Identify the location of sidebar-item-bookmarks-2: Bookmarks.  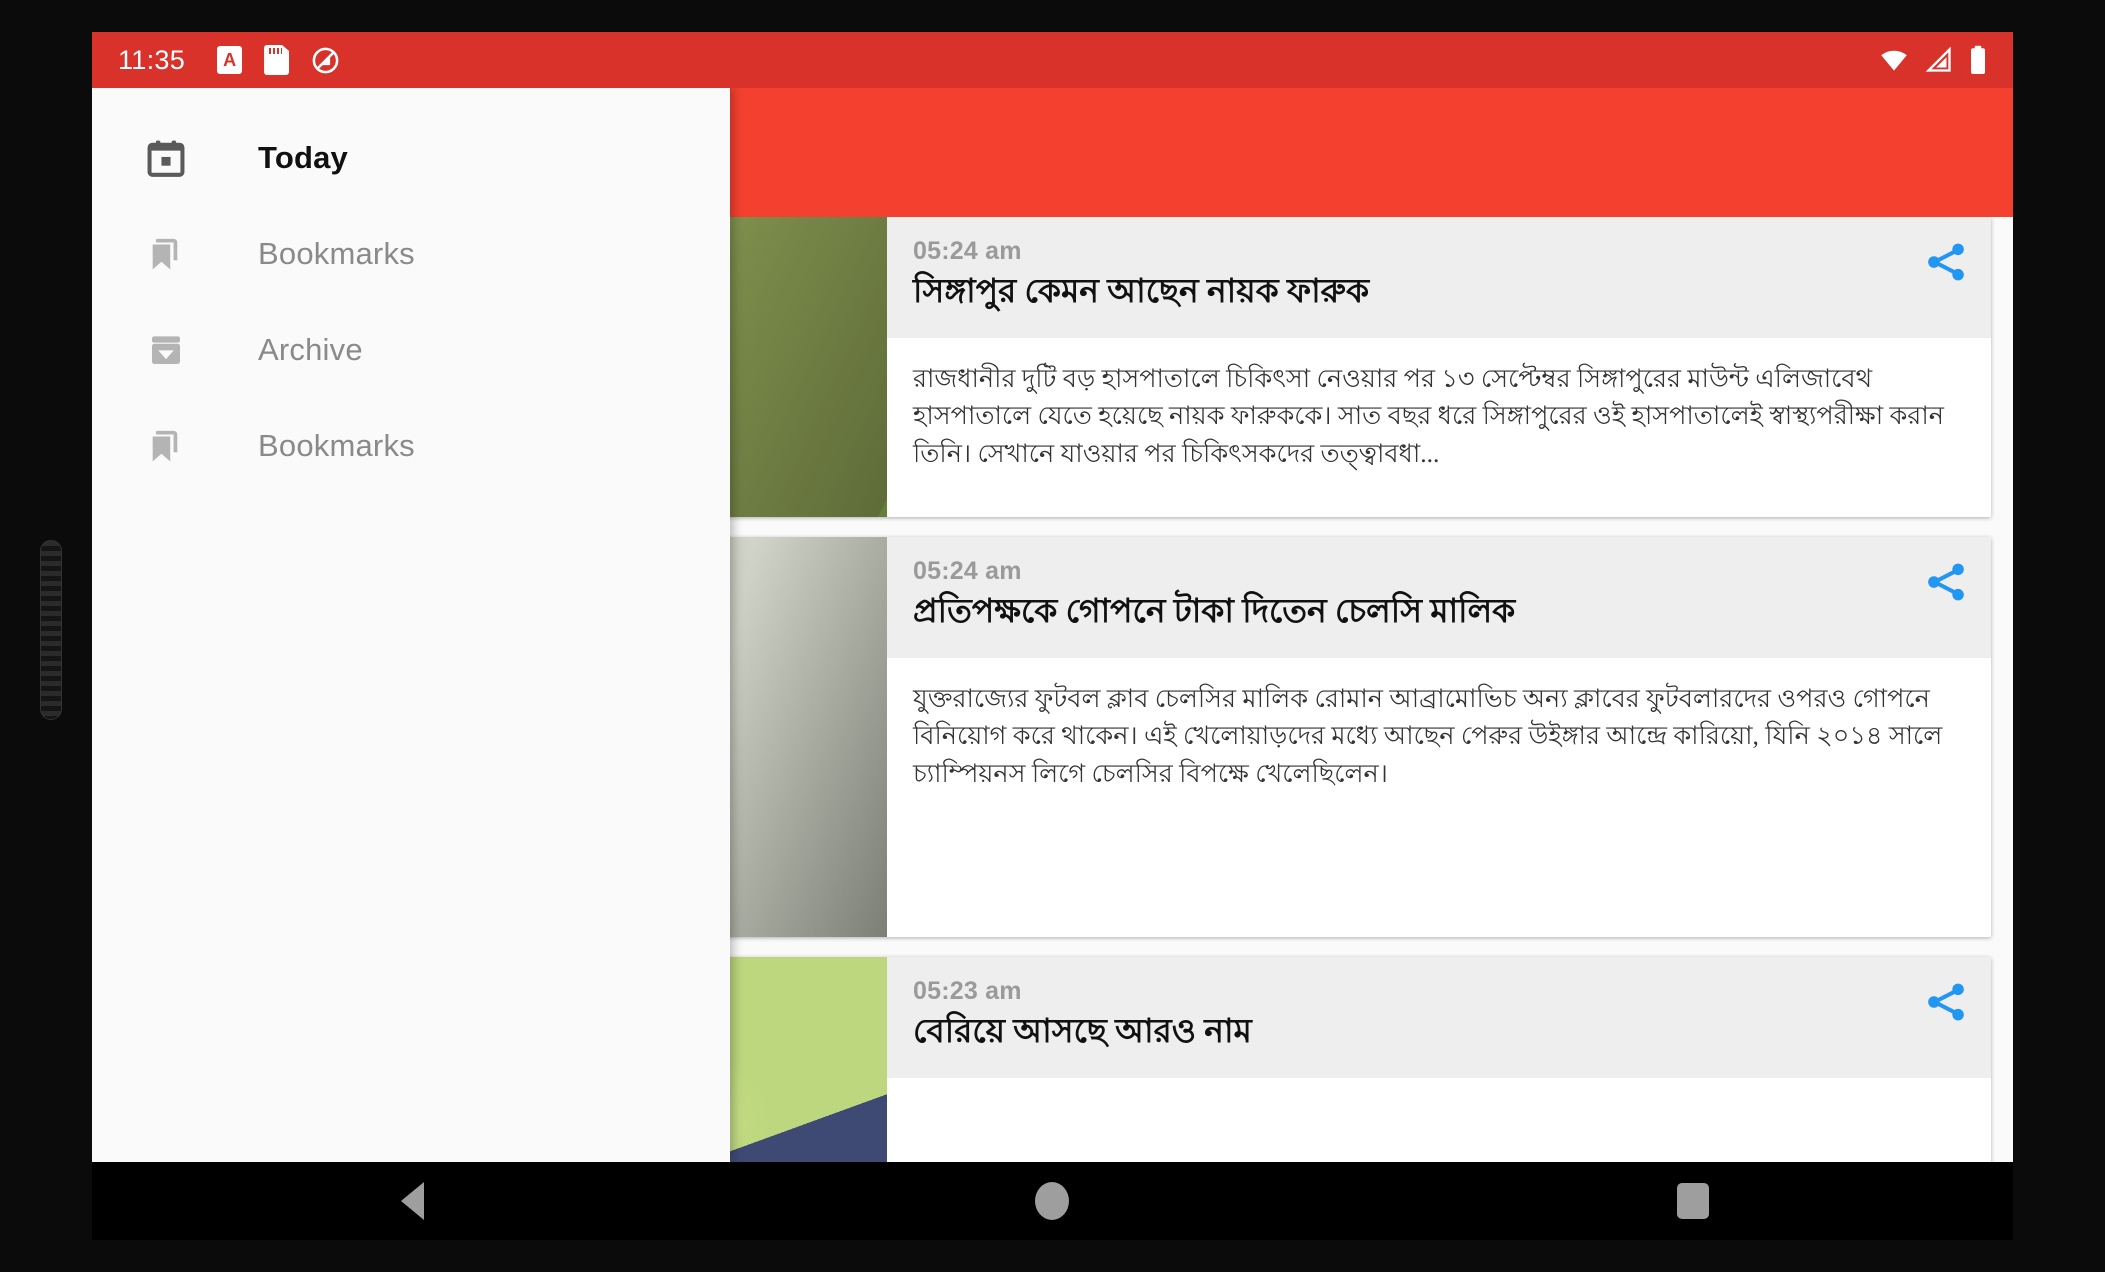
(411, 446).